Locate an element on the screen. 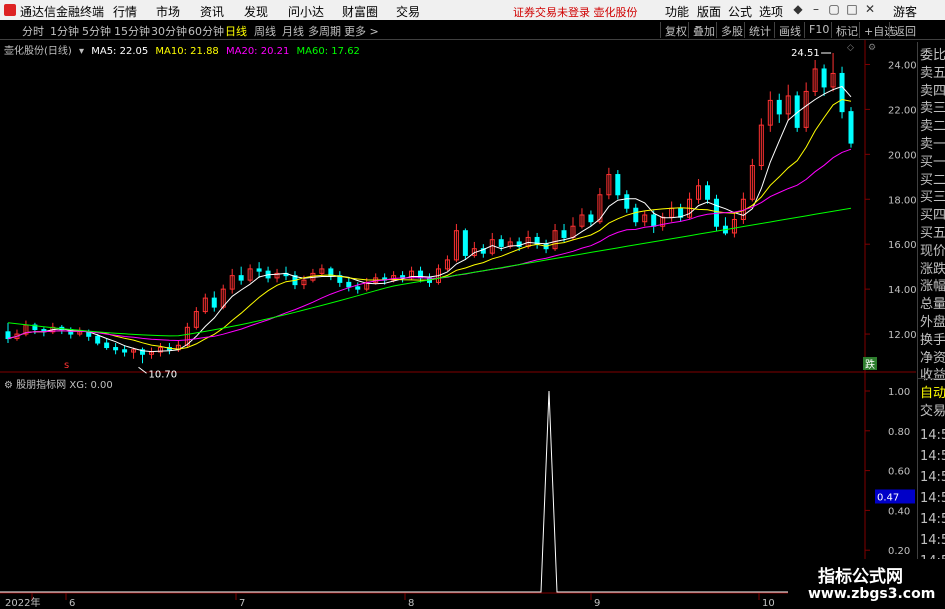  quote-label: 换手 is located at coordinates (932, 340).